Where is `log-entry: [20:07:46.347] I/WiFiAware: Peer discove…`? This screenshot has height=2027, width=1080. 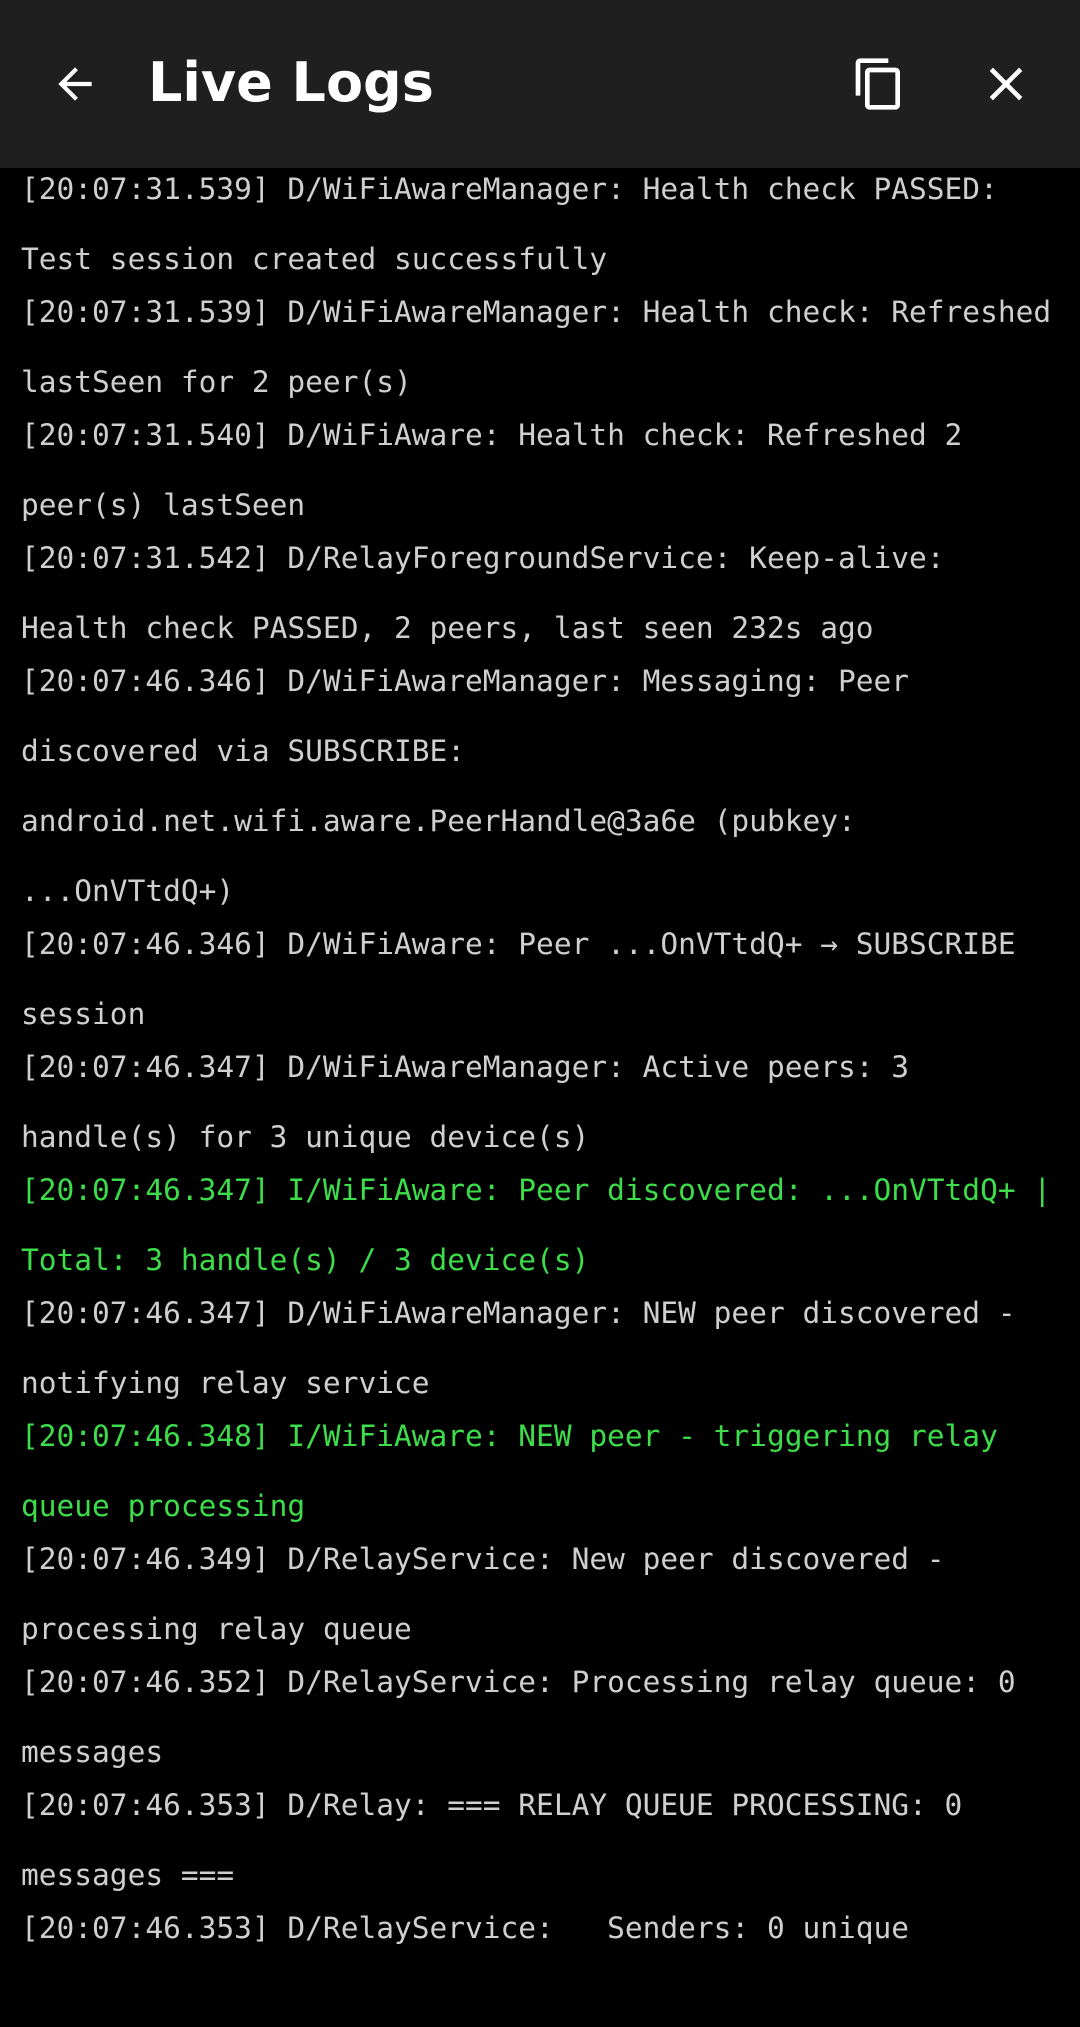
log-entry: [20:07:46.347] I/WiFiAware: Peer discove… is located at coordinates (545, 1225).